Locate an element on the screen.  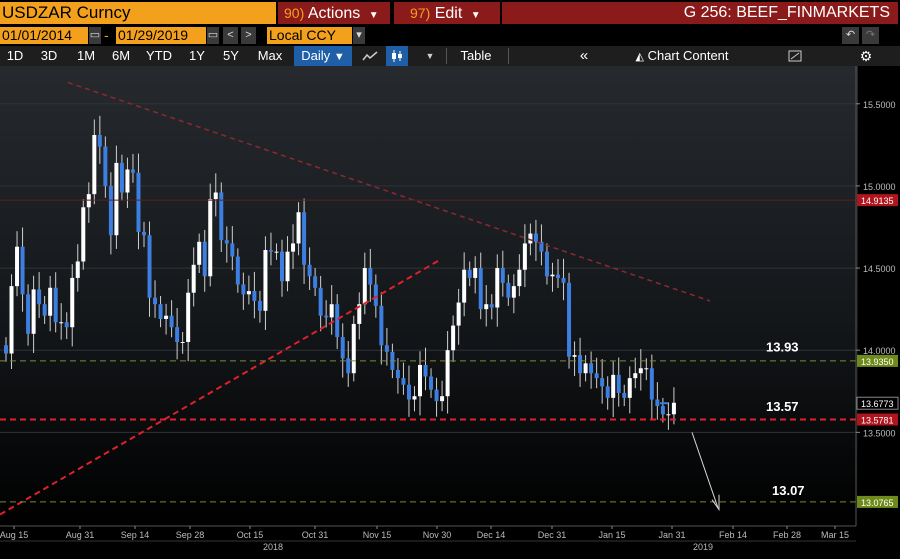
period-ytd-button: YTD is located at coordinates (159, 56).